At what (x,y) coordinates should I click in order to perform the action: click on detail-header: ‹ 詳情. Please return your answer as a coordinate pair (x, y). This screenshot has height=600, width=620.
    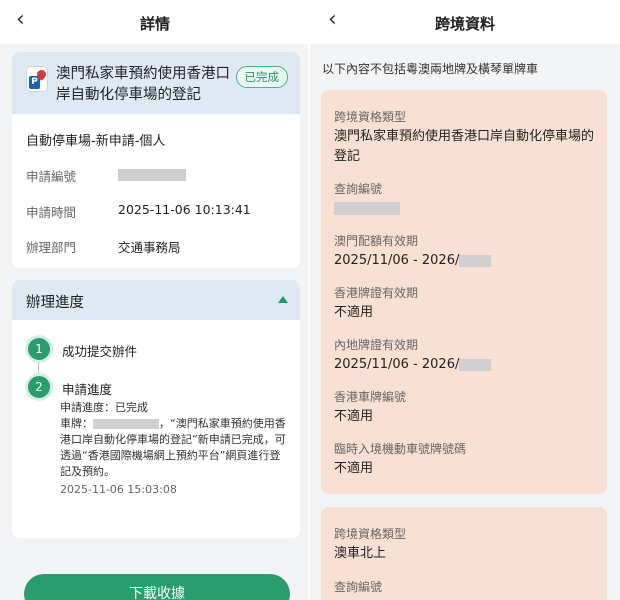
    Looking at the image, I should click on (155, 22).